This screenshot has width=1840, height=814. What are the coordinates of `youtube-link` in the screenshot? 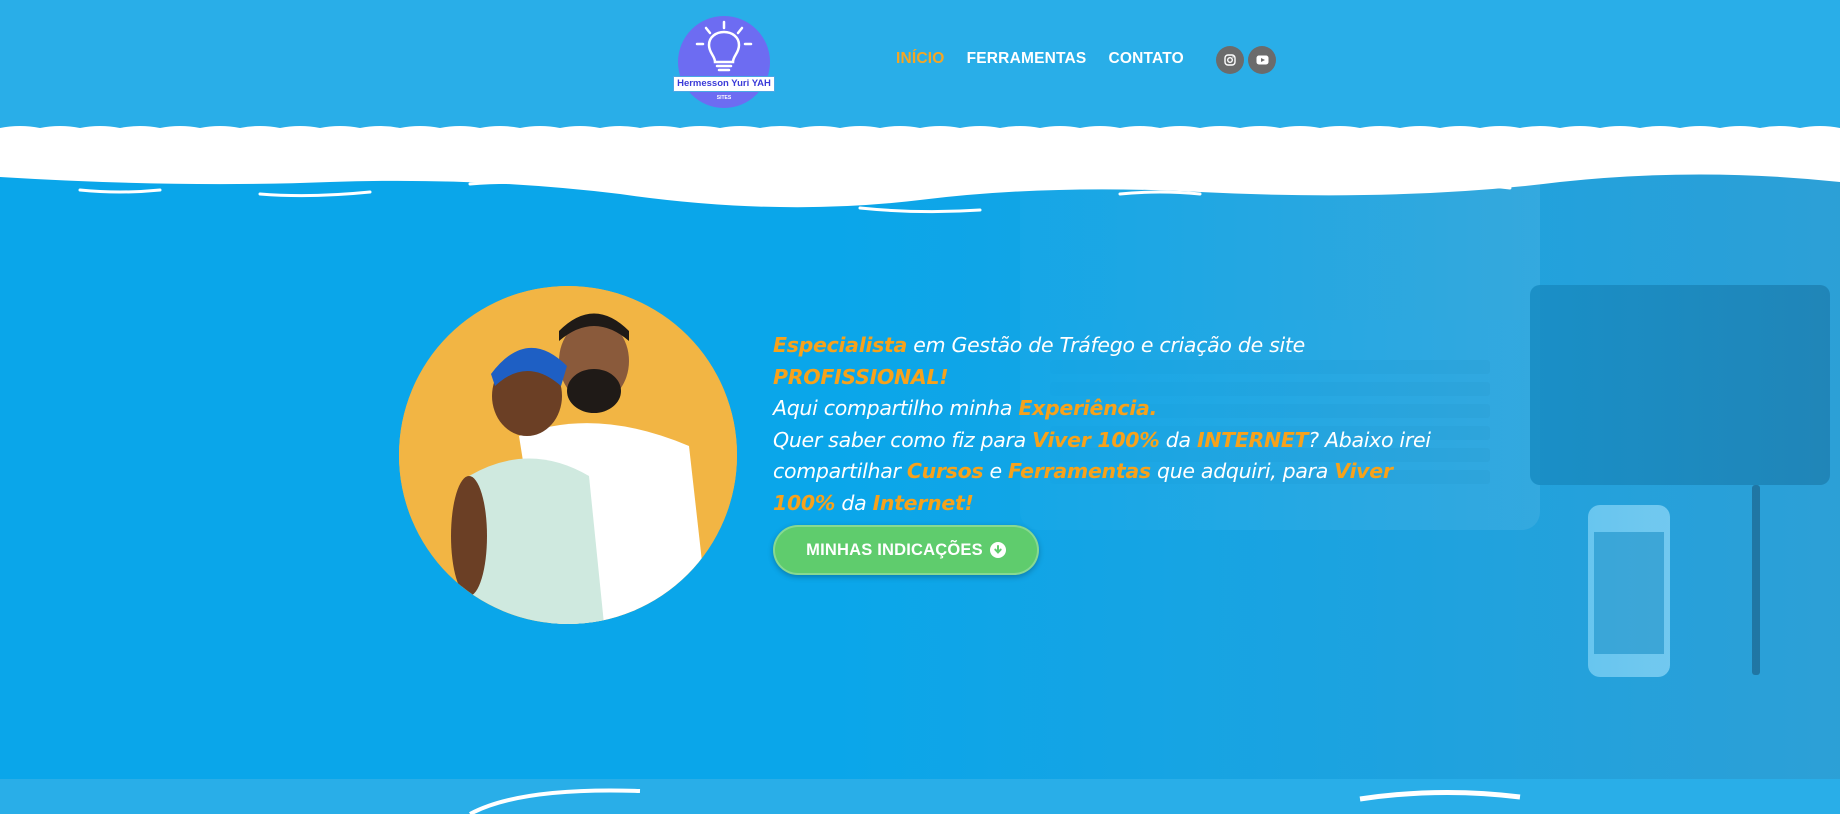 It's located at (1262, 60).